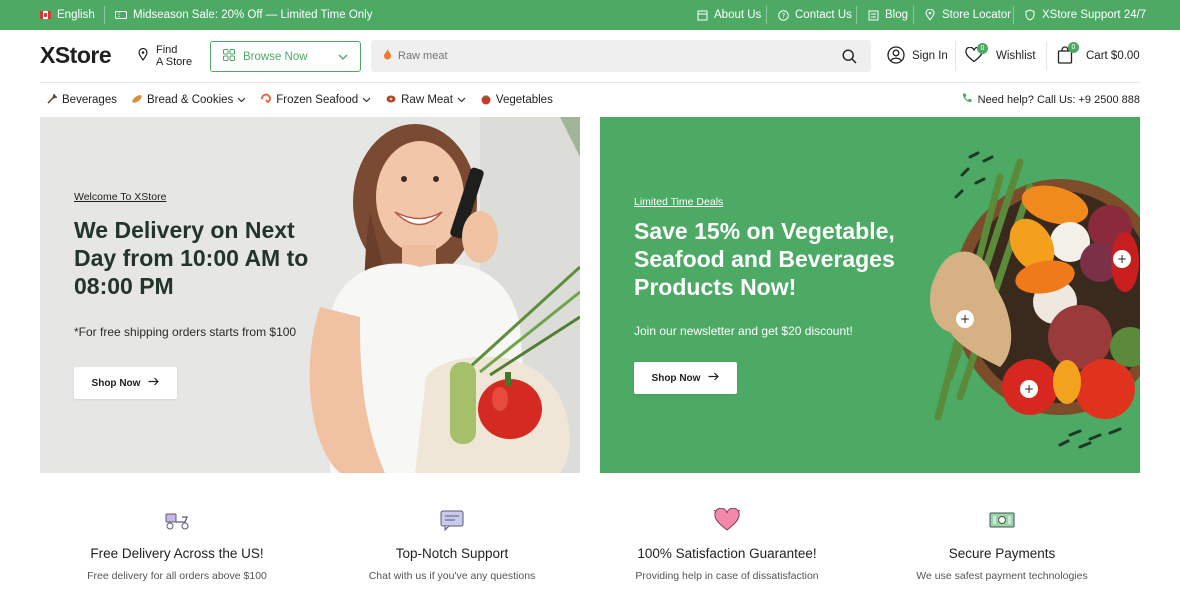 This screenshot has width=1180, height=600. Describe the element at coordinates (1002, 521) in the screenshot. I see `money-icon` at that location.